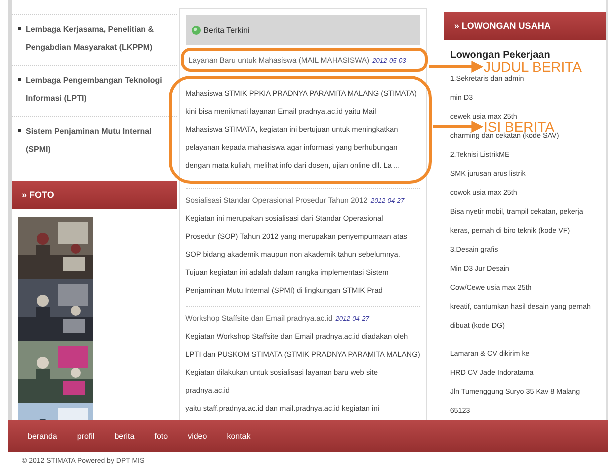 The image size is (608, 468). I want to click on nav-link: kontak, so click(243, 436).